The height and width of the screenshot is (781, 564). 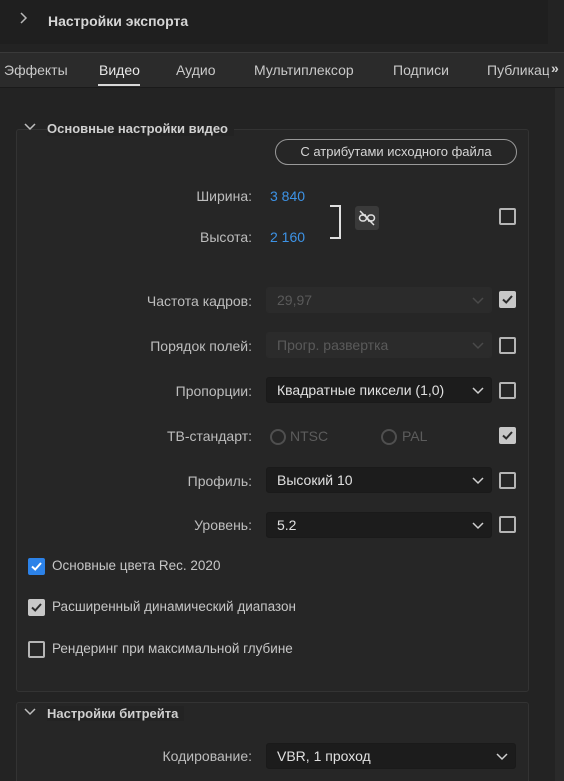 I want to click on tab-multiplexer: Мультиплексор, so click(x=304, y=70).